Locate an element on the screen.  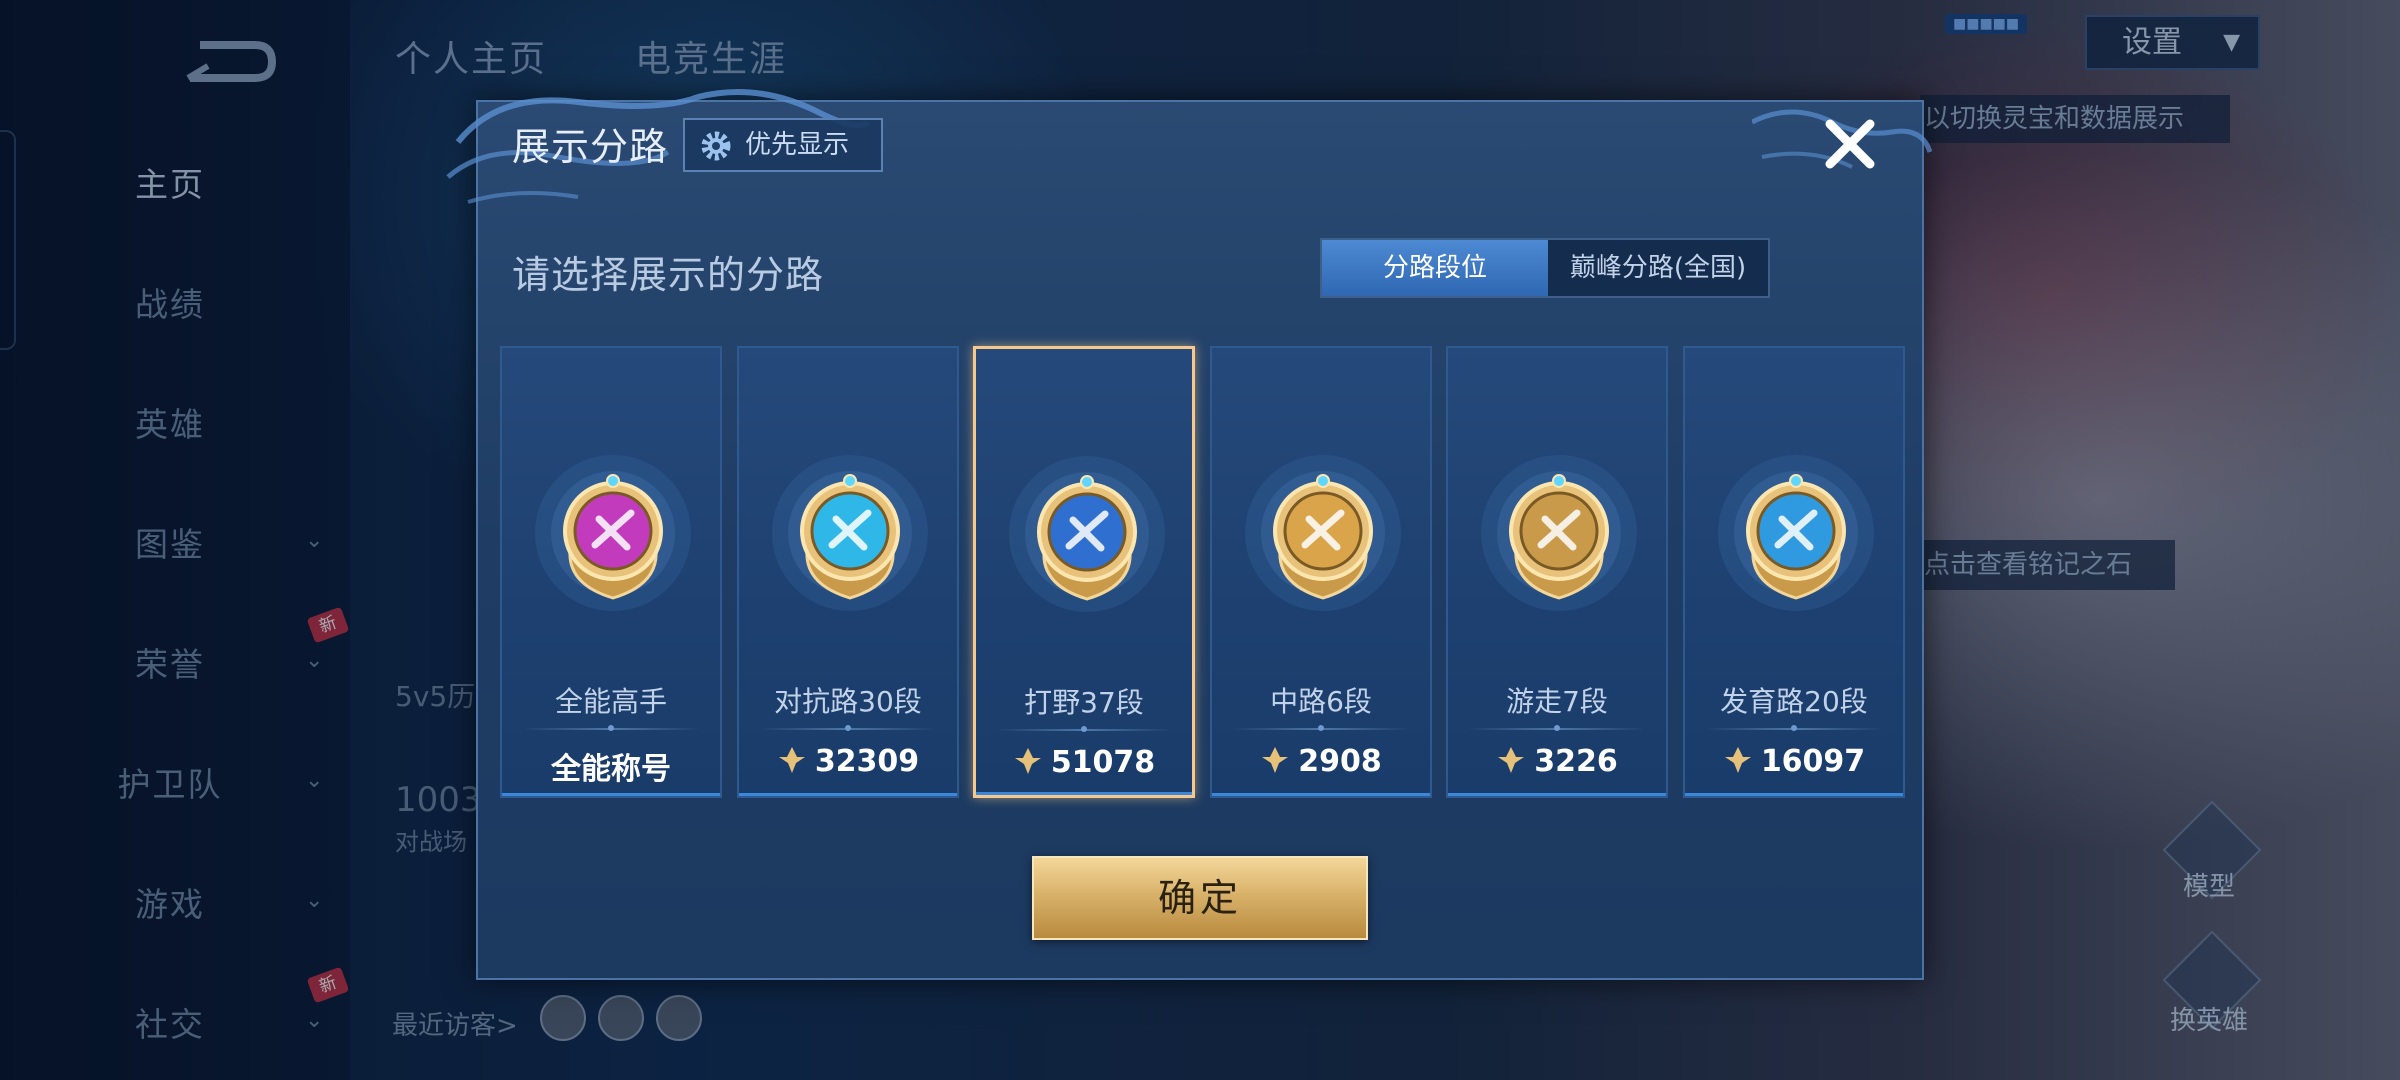
gear-icon is located at coordinates (716, 146).